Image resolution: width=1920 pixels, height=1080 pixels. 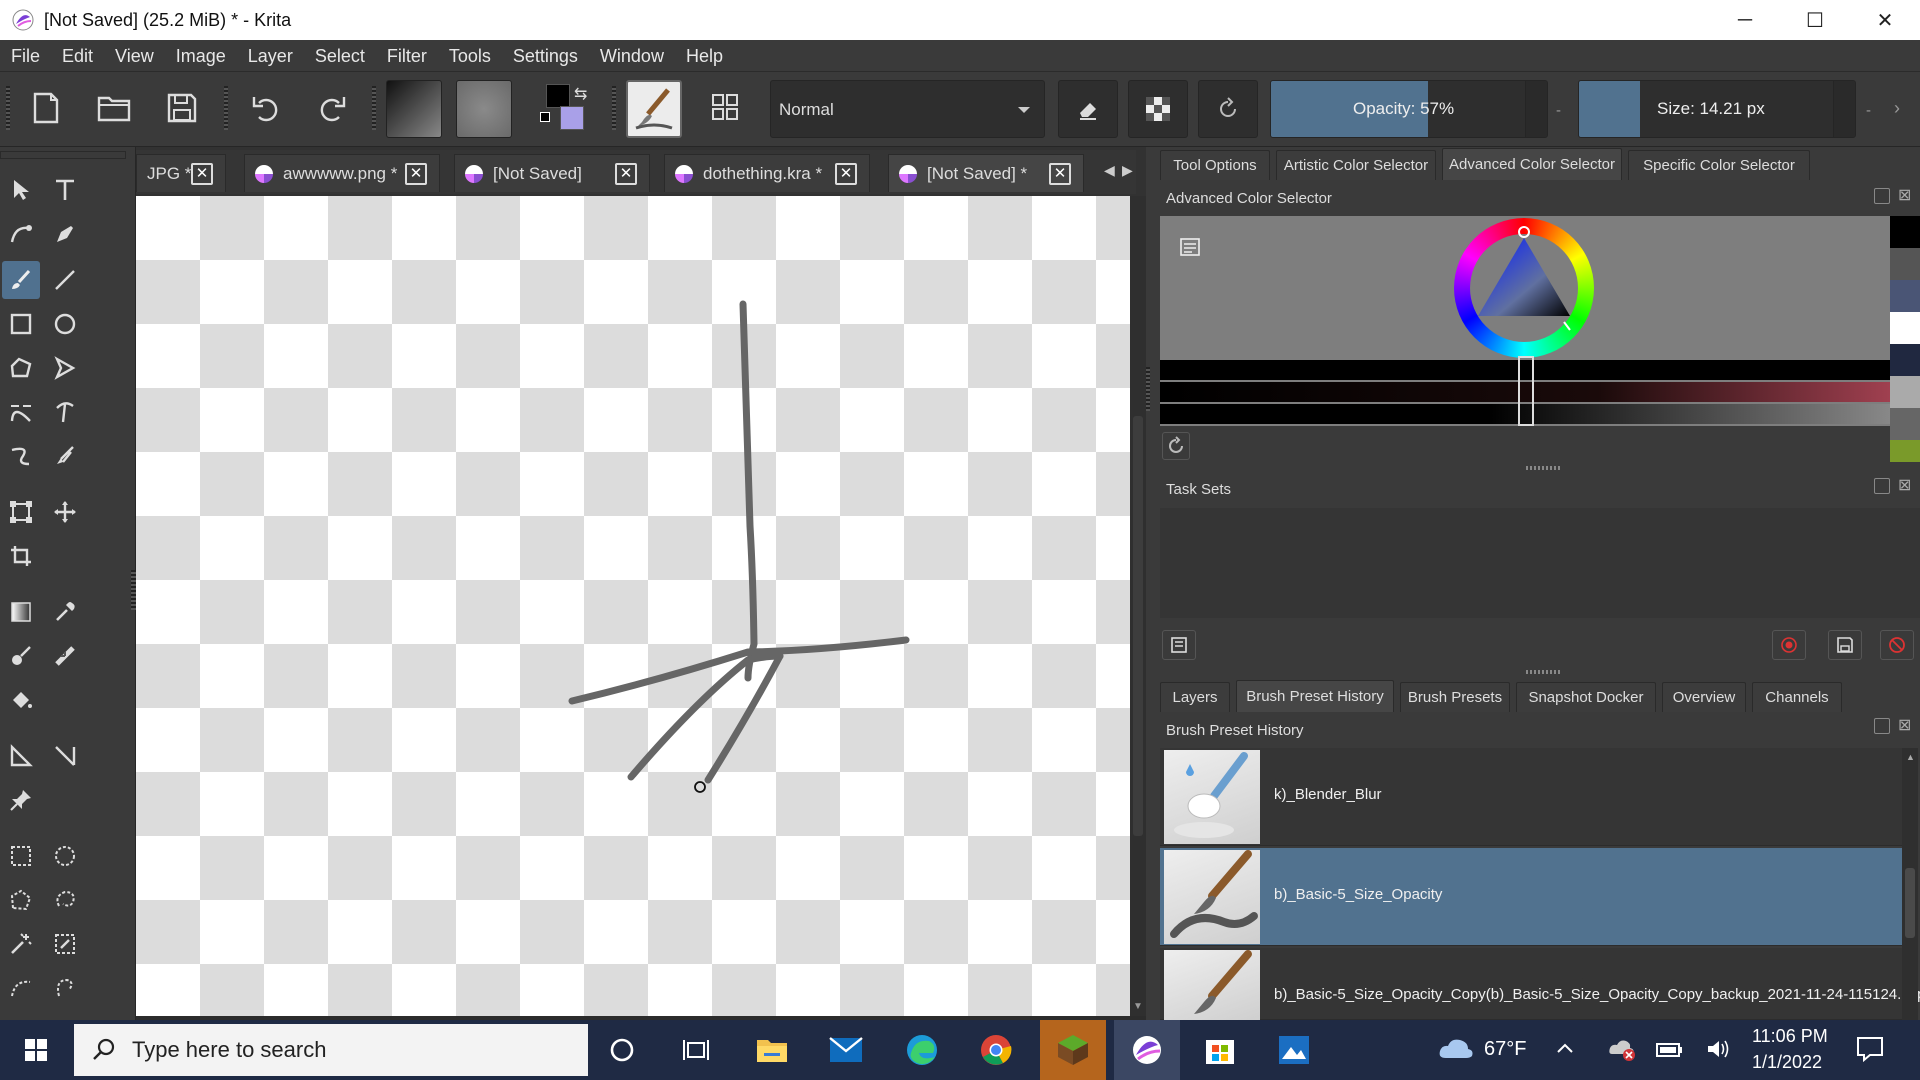 I want to click on ellipse-tool, so click(x=65, y=324).